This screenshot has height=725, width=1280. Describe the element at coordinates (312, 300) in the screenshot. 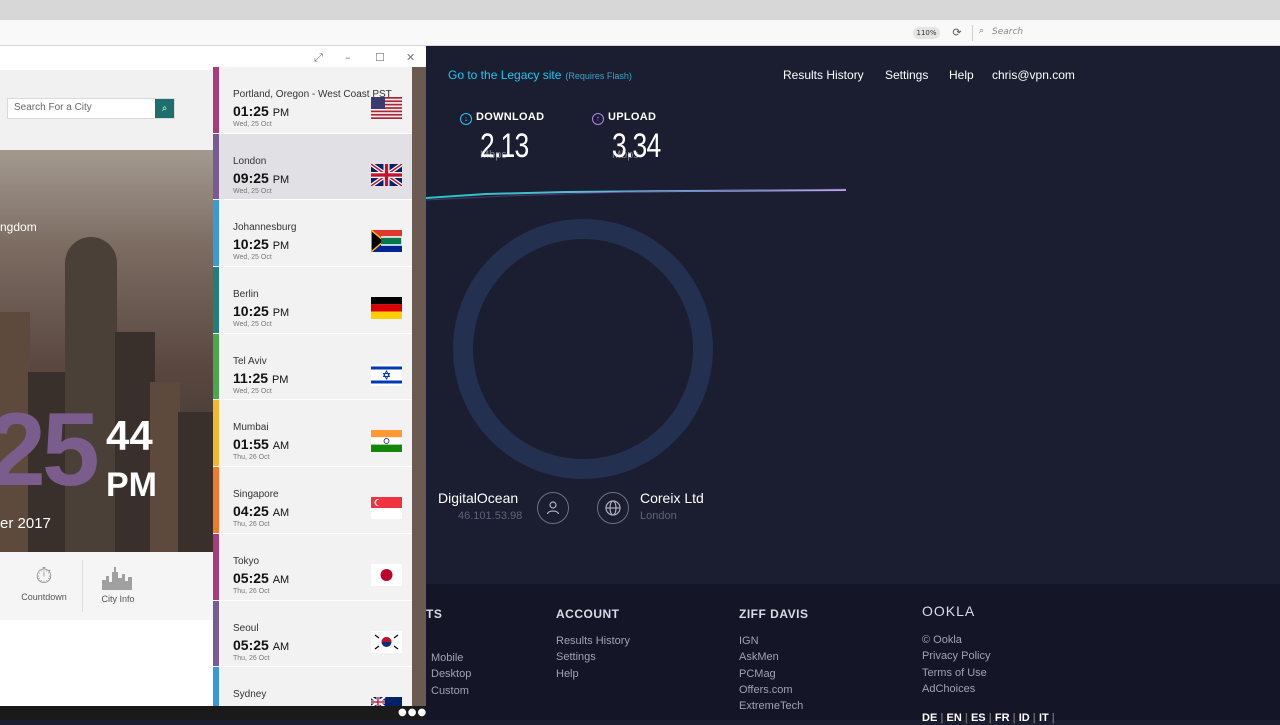

I see `city-row: Berlin 10:25 PM Wed, 25 Oct` at that location.